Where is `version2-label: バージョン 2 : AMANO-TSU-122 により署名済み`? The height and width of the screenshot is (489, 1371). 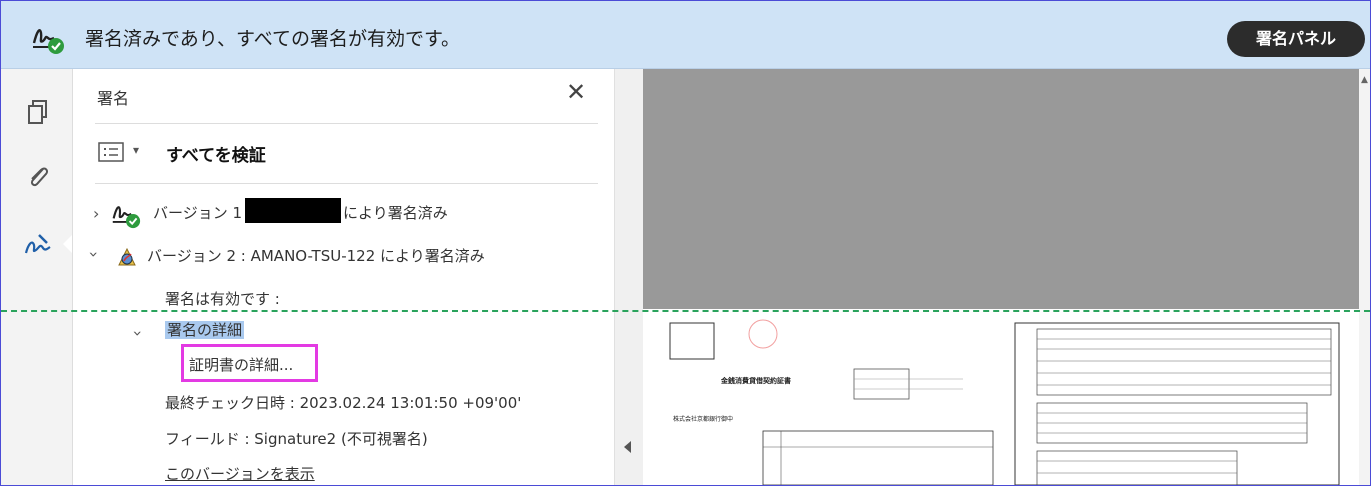 version2-label: バージョン 2 : AMANO-TSU-122 により署名済み is located at coordinates (316, 255).